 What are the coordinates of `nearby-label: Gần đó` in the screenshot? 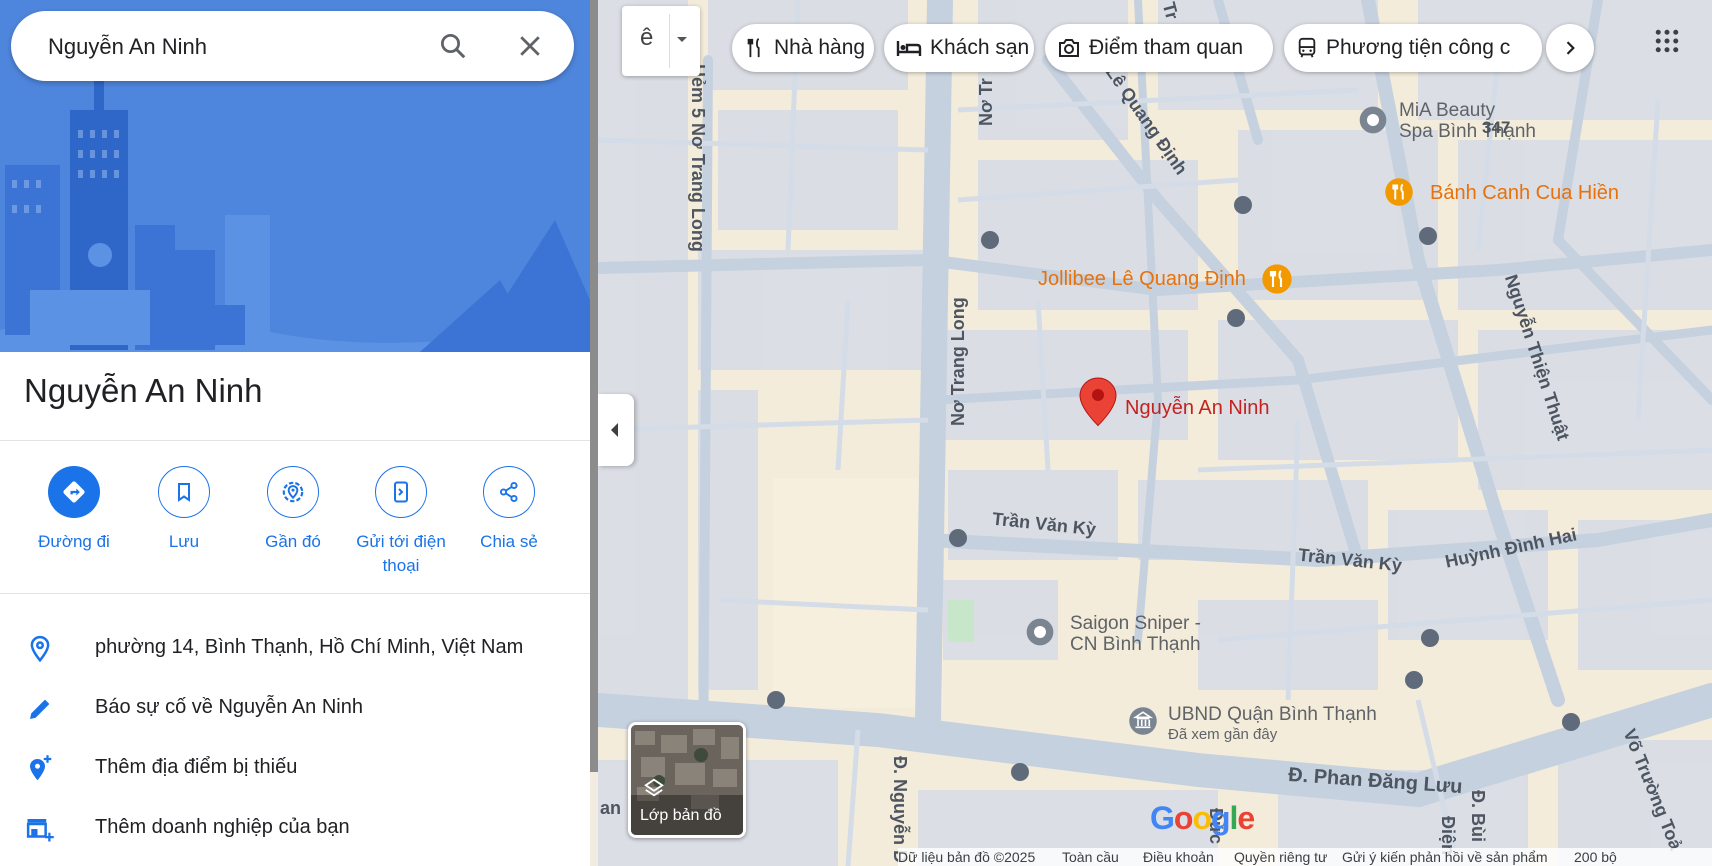 It's located at (293, 541).